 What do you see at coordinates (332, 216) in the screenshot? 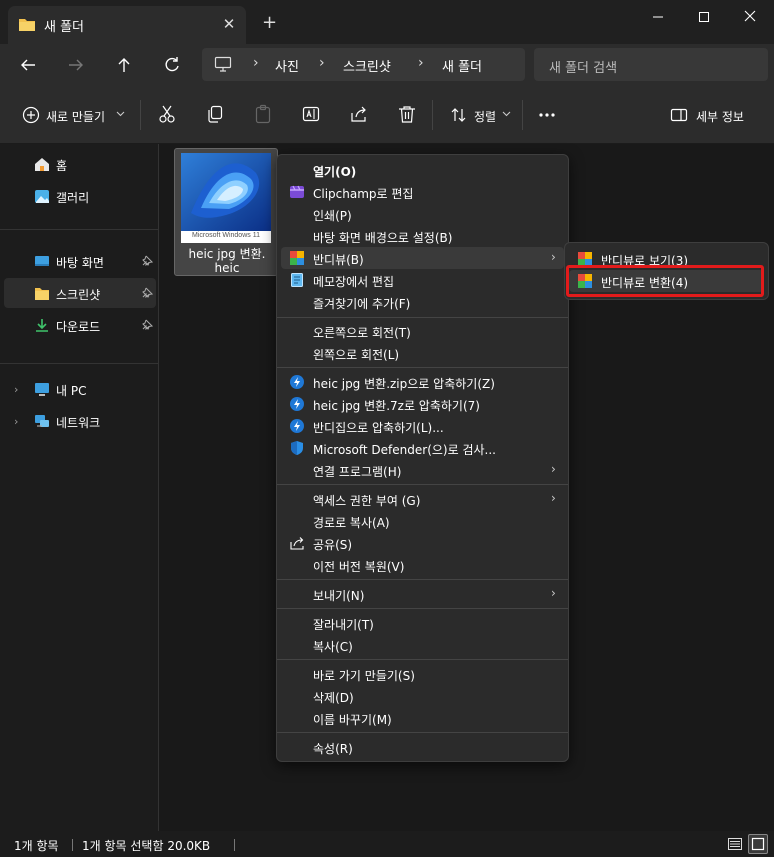
I see `menu-item-label: 인쇄(P)` at bounding box center [332, 216].